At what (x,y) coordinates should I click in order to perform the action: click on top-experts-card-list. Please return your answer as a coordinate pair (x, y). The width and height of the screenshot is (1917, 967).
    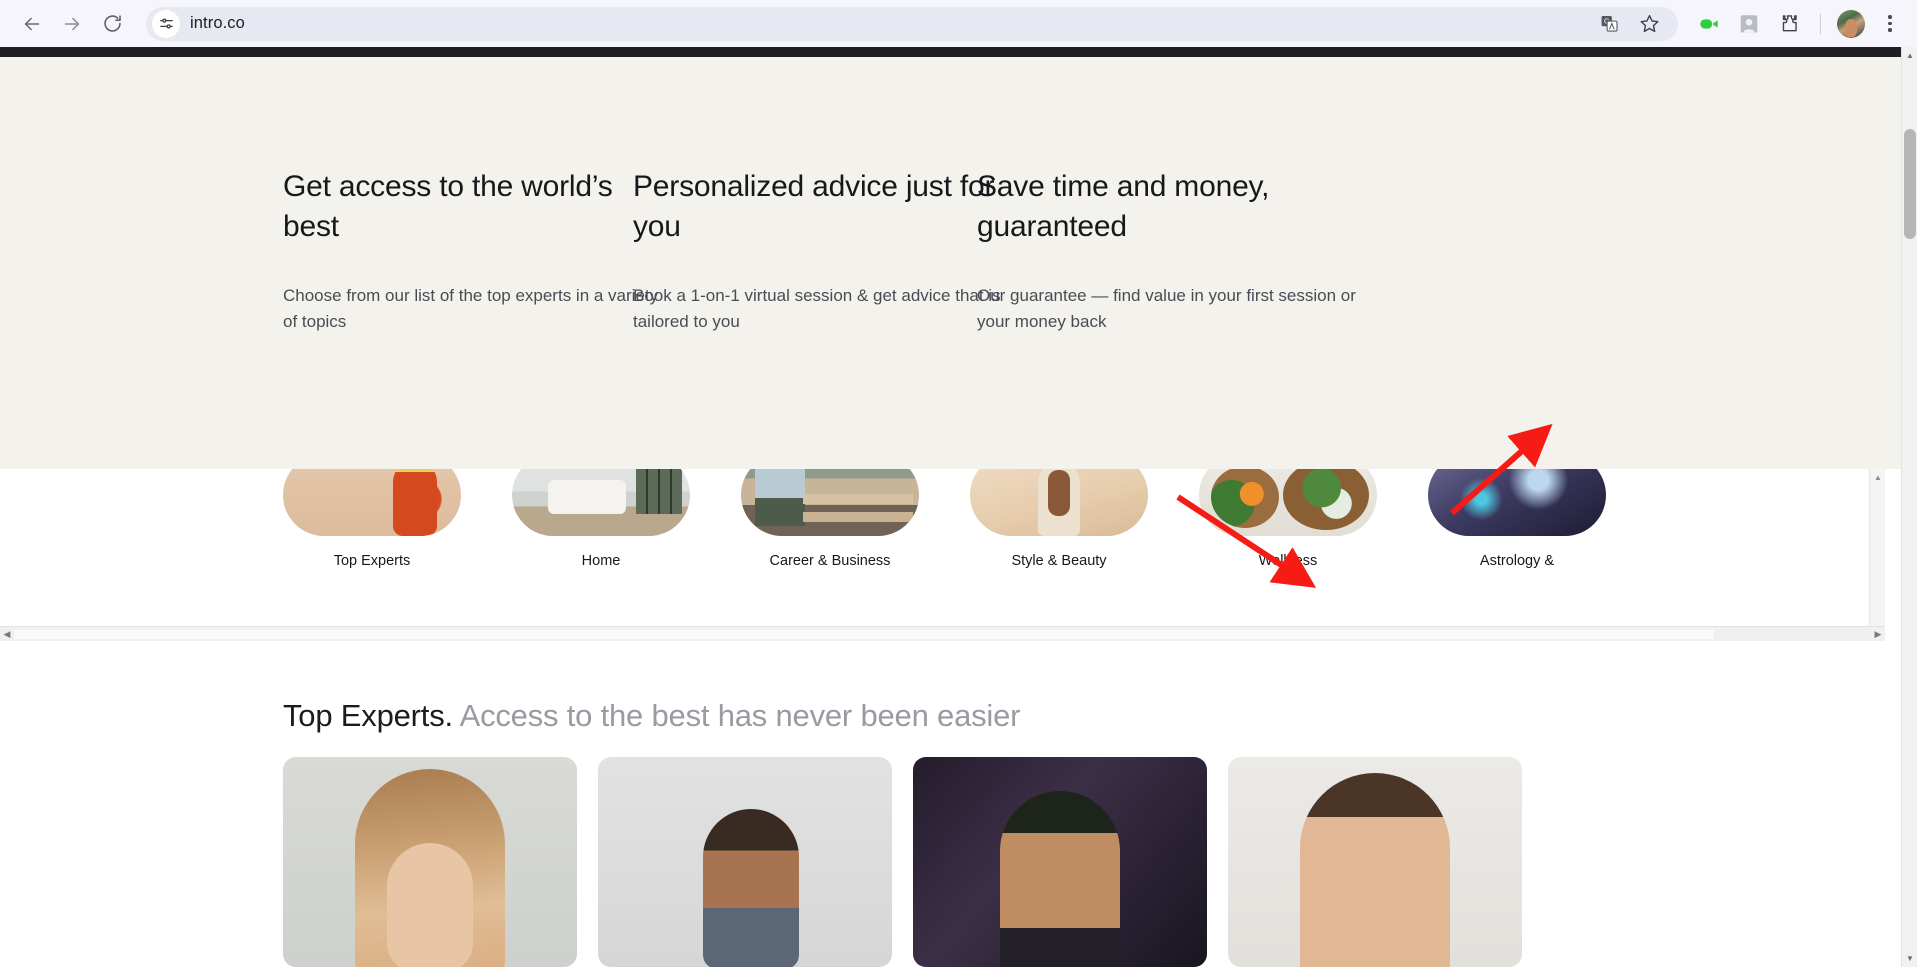
    Looking at the image, I should click on (902, 862).